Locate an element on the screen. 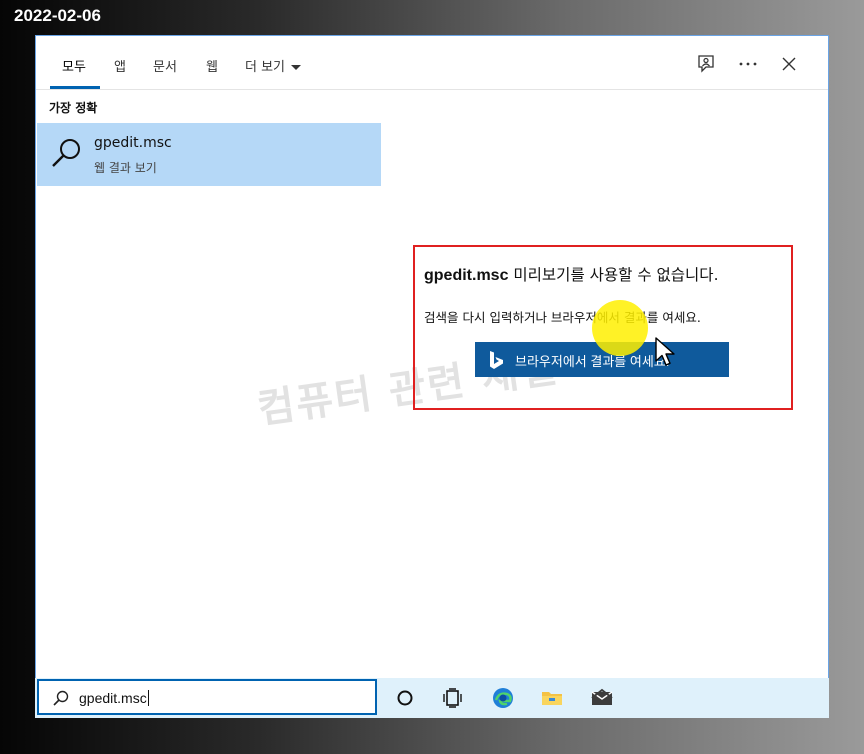 This screenshot has height=754, width=864. open-in-browser-label: 브라우저에서 결과를 여세요. is located at coordinates (592, 361).